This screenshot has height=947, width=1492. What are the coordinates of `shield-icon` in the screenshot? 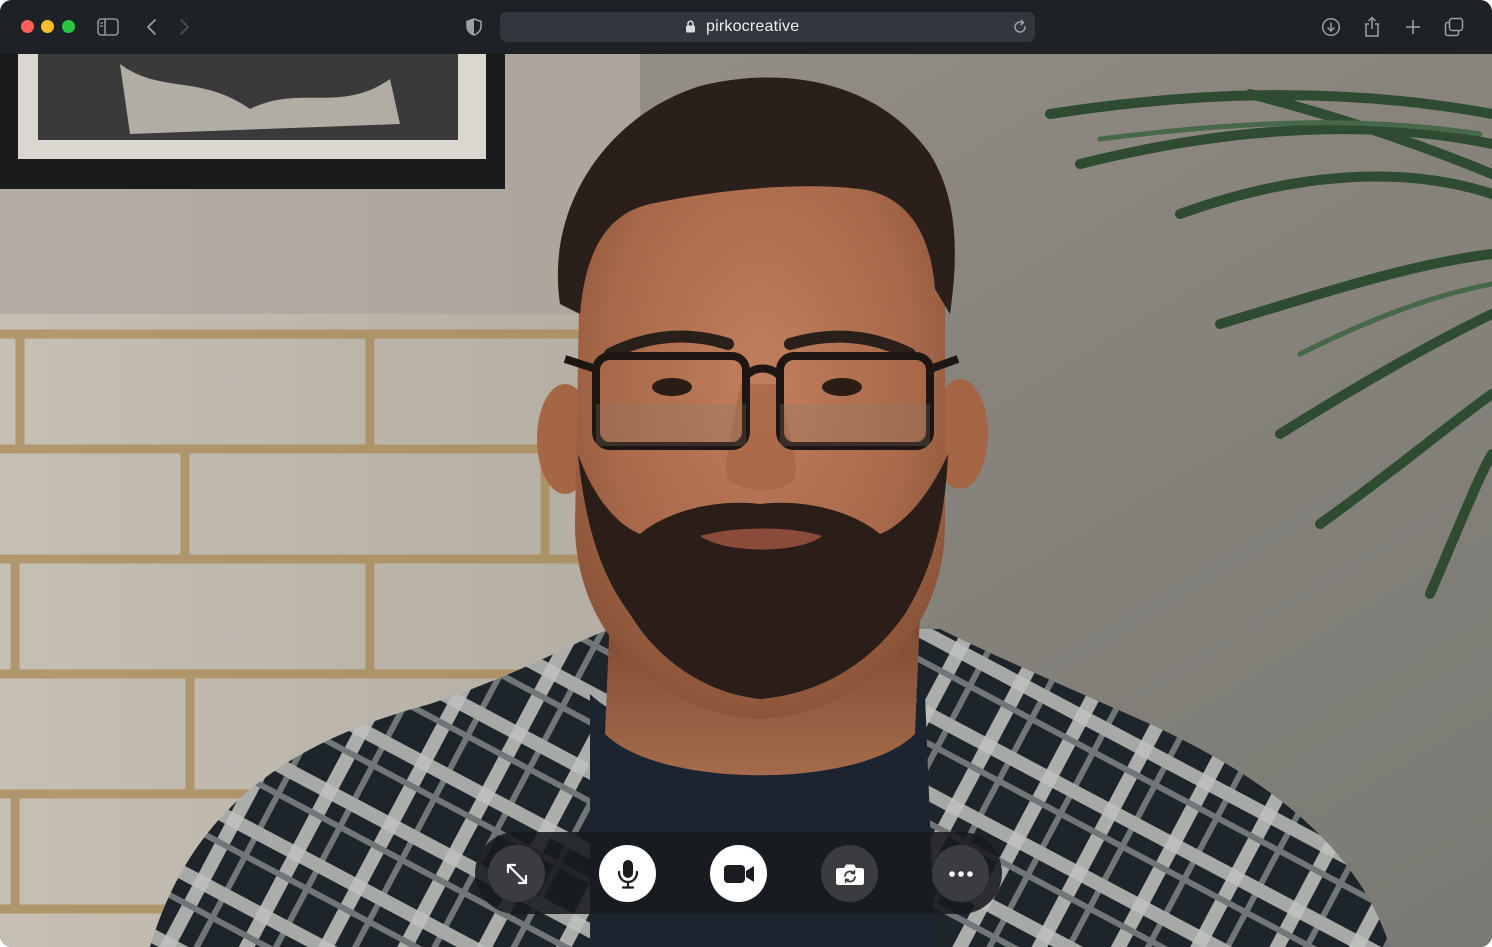 It's located at (474, 27).